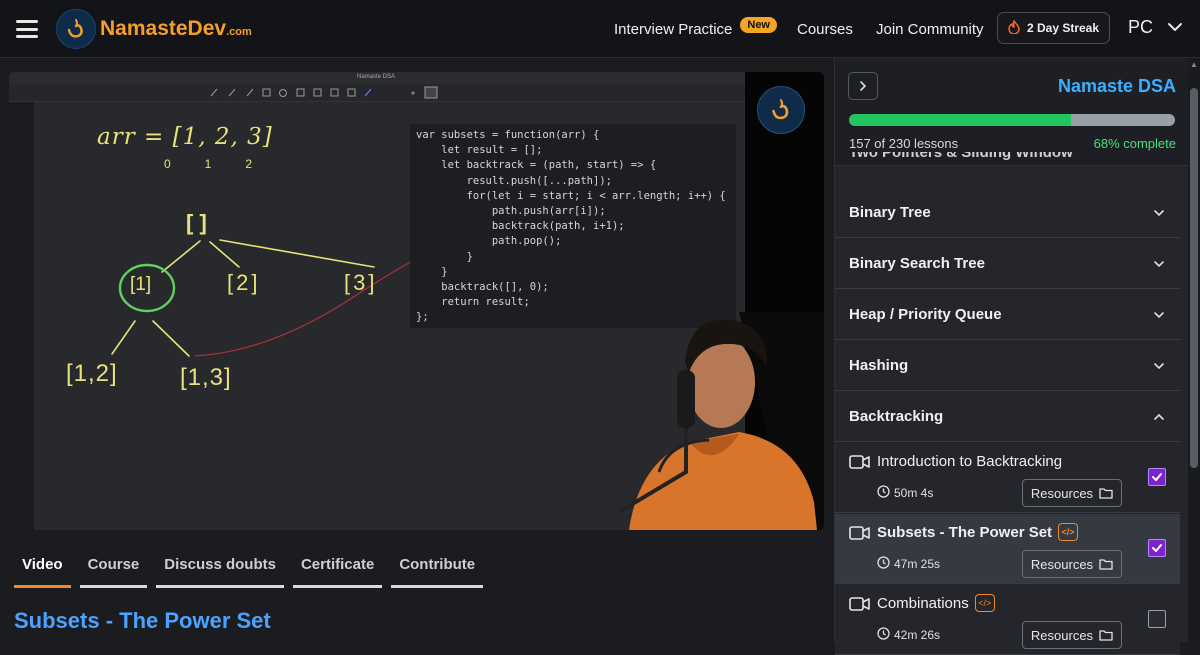 Image resolution: width=1200 pixels, height=655 pixels. What do you see at coordinates (825, 29) in the screenshot?
I see `nav-courses: Courses` at bounding box center [825, 29].